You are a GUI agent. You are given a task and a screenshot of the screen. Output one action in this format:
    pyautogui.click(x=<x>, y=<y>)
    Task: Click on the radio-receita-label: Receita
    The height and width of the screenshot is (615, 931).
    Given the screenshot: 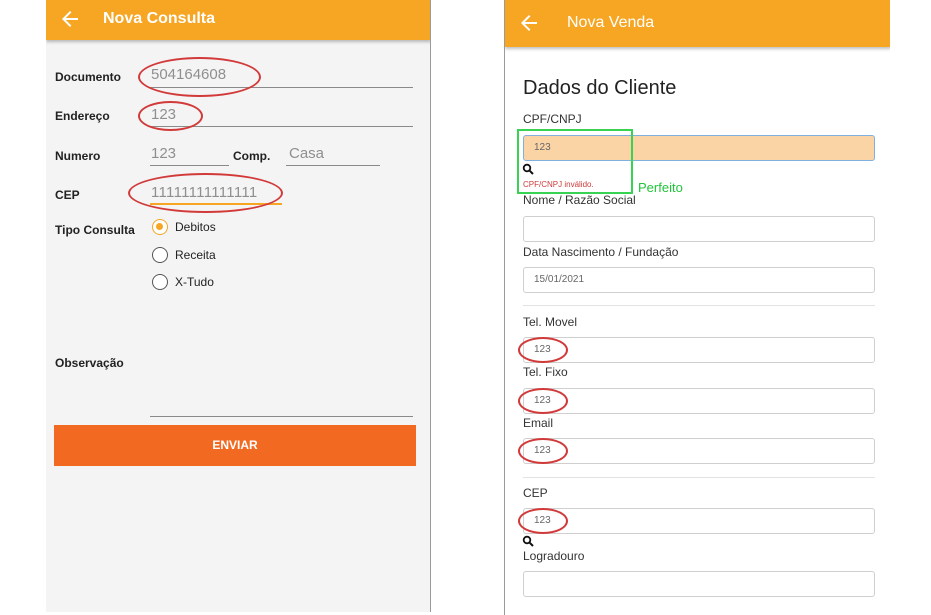 What is the action you would take?
    pyautogui.click(x=195, y=255)
    